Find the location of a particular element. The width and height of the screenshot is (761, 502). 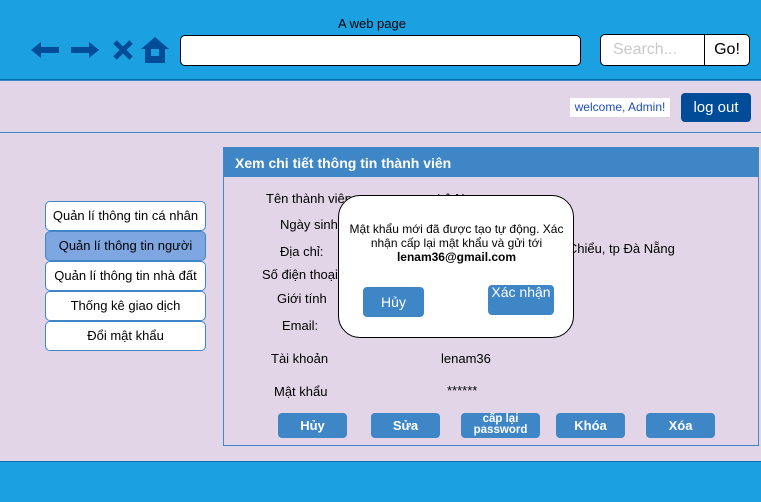

go-button: Go! is located at coordinates (727, 50).